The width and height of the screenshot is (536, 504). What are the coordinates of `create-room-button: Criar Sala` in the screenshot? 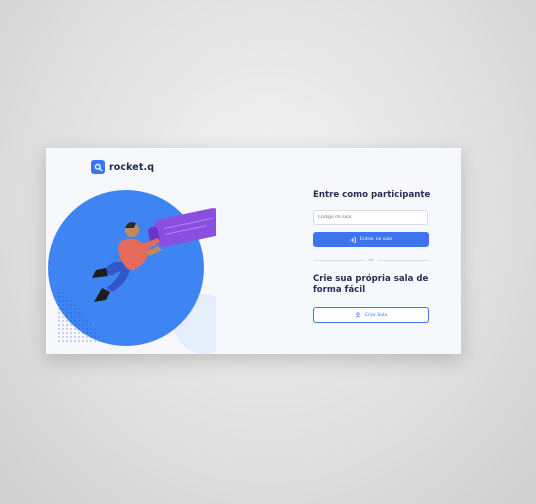 It's located at (371, 315).